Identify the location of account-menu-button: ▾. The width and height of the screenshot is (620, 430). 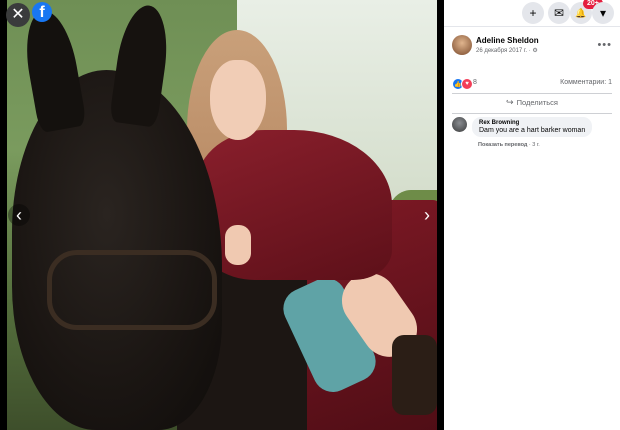
(603, 13).